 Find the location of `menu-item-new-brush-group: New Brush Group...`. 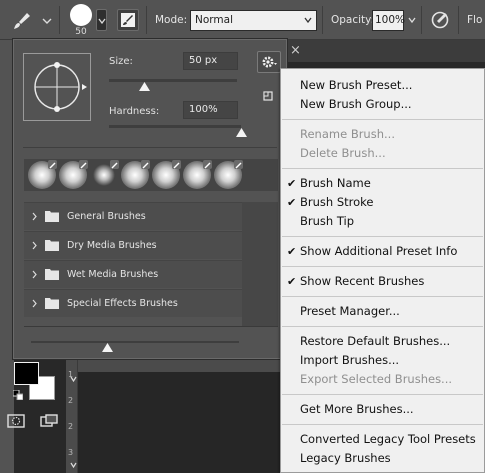

menu-item-new-brush-group: New Brush Group... is located at coordinates (356, 104).